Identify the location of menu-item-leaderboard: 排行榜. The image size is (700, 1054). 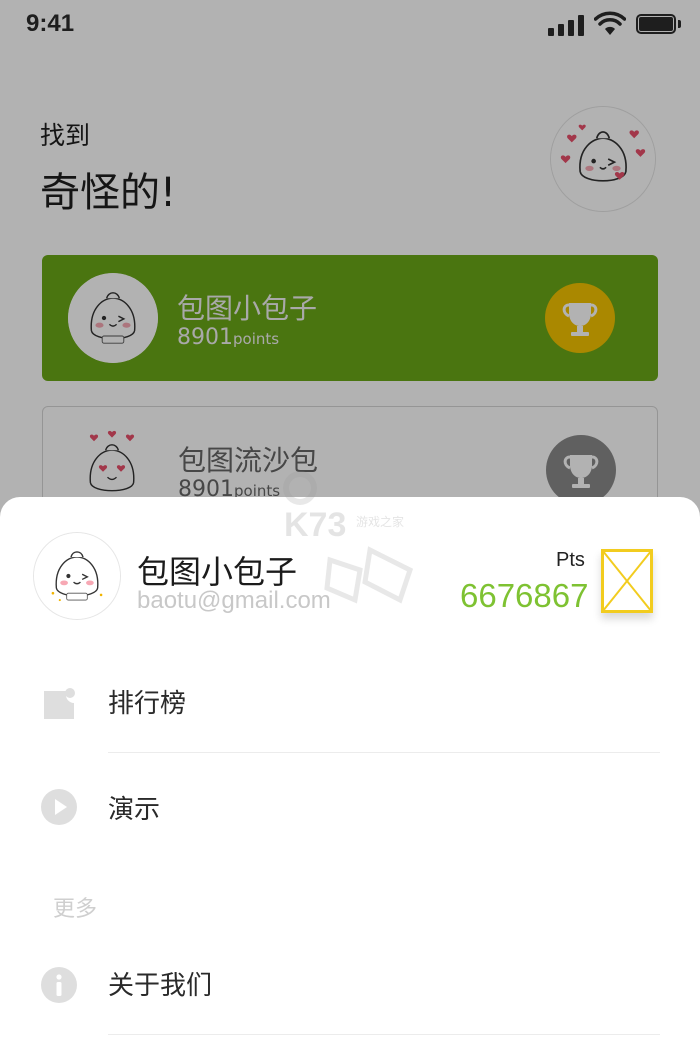
(350, 701).